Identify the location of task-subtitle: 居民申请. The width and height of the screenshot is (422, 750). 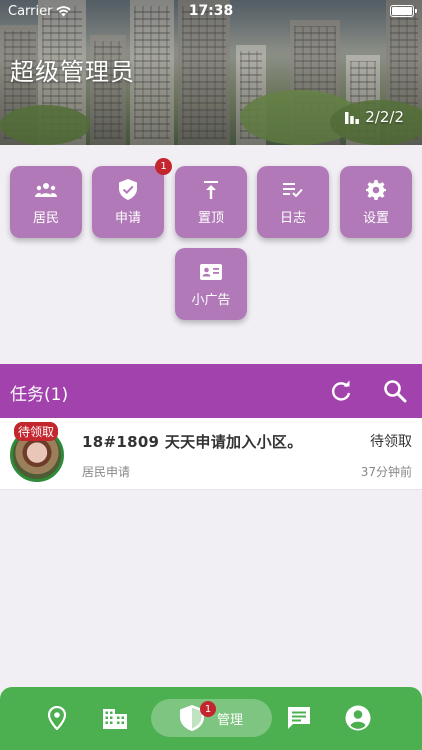
(106, 472).